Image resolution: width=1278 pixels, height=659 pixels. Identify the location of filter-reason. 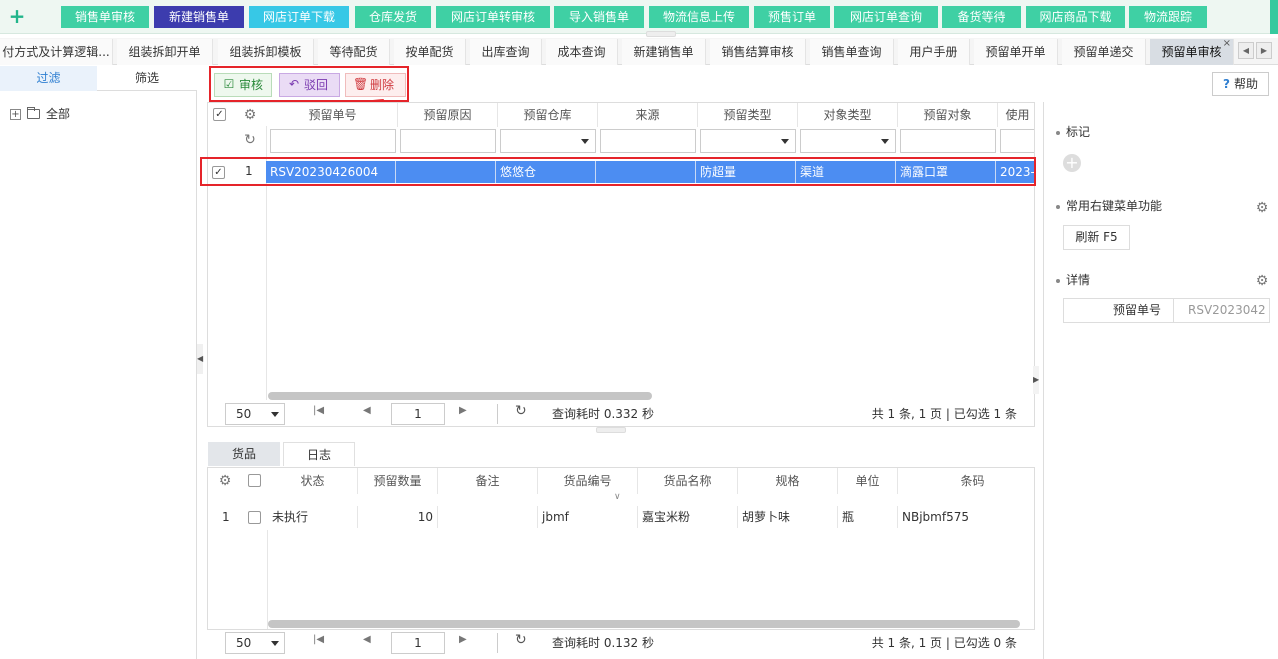
(448, 141).